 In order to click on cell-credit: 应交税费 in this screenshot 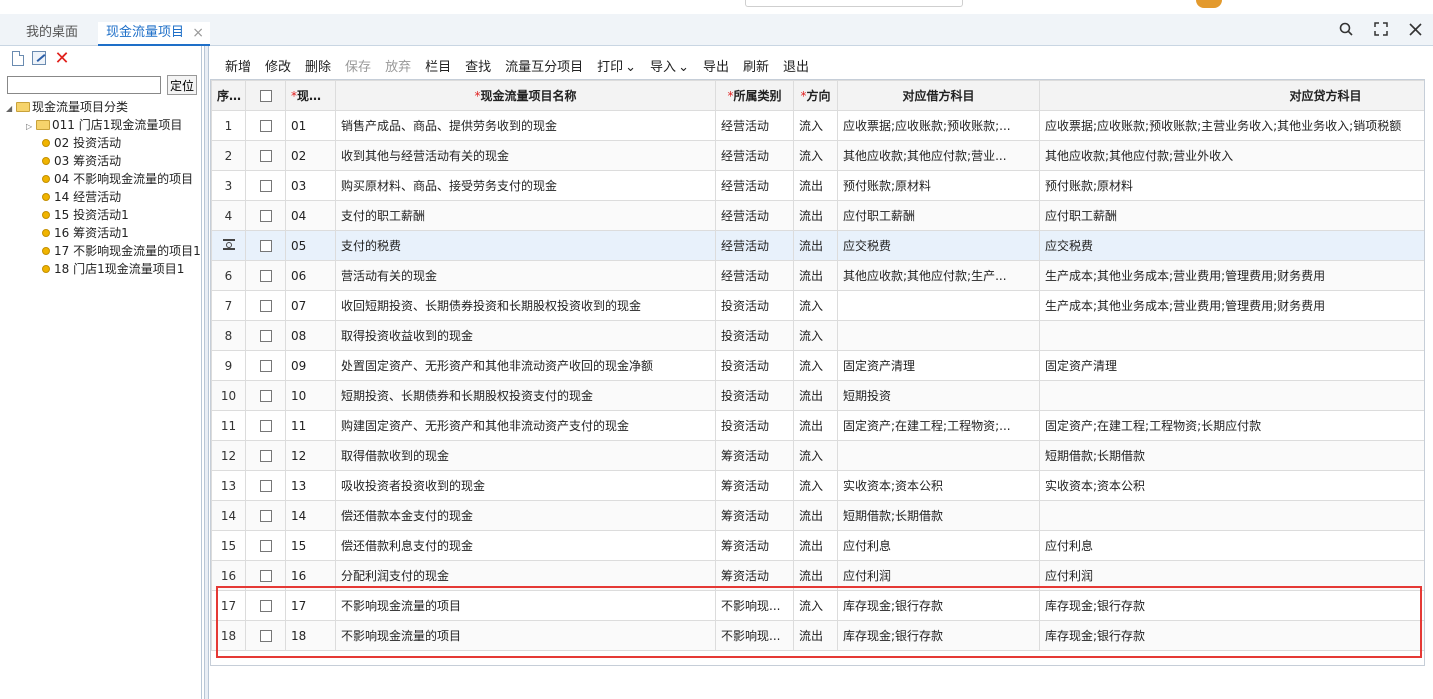, I will do `click(1231, 245)`.